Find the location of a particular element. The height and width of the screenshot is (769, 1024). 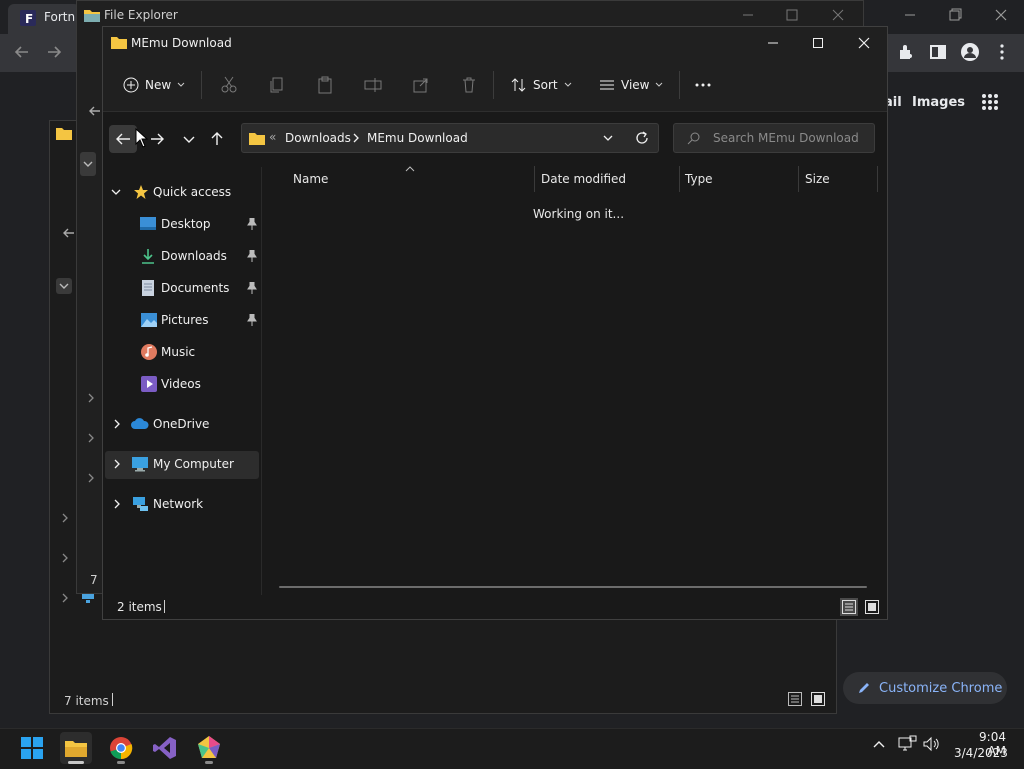

bg-back-arrow-icon is located at coordinates (95, 111).